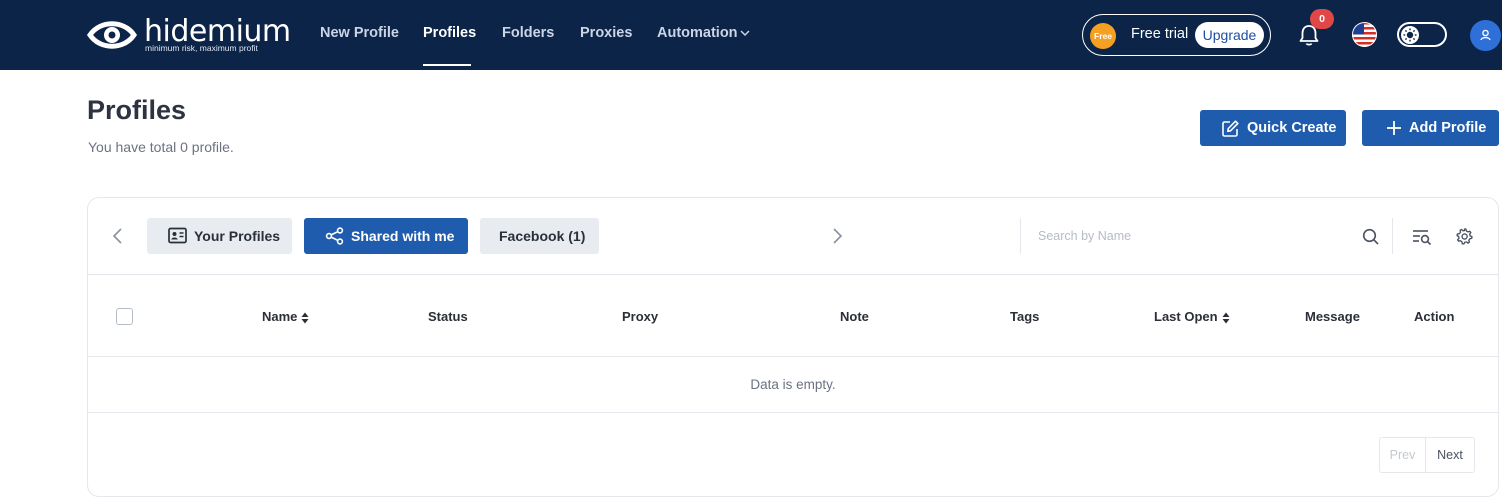  Describe the element at coordinates (359, 33) in the screenshot. I see `nav-new-profile: New Profile` at that location.